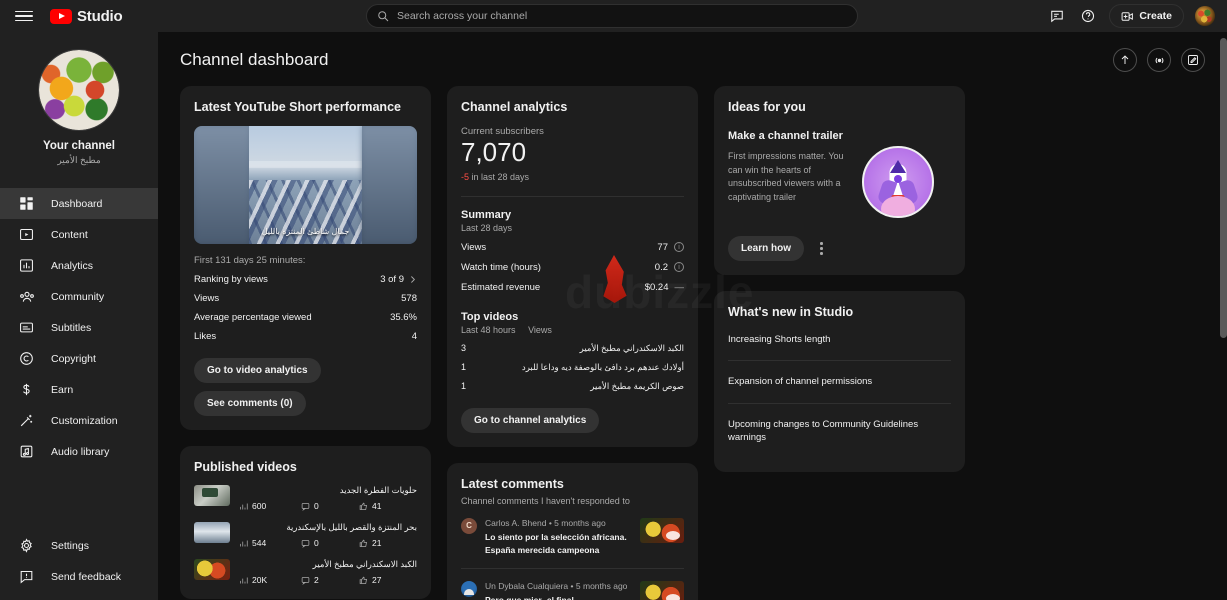 The width and height of the screenshot is (1227, 600). What do you see at coordinates (821, 248) in the screenshot?
I see `kebab-menu-icon` at bounding box center [821, 248].